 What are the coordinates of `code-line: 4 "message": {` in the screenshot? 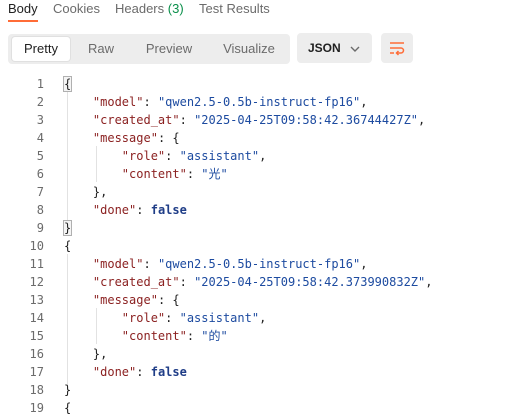 It's located at (258, 138).